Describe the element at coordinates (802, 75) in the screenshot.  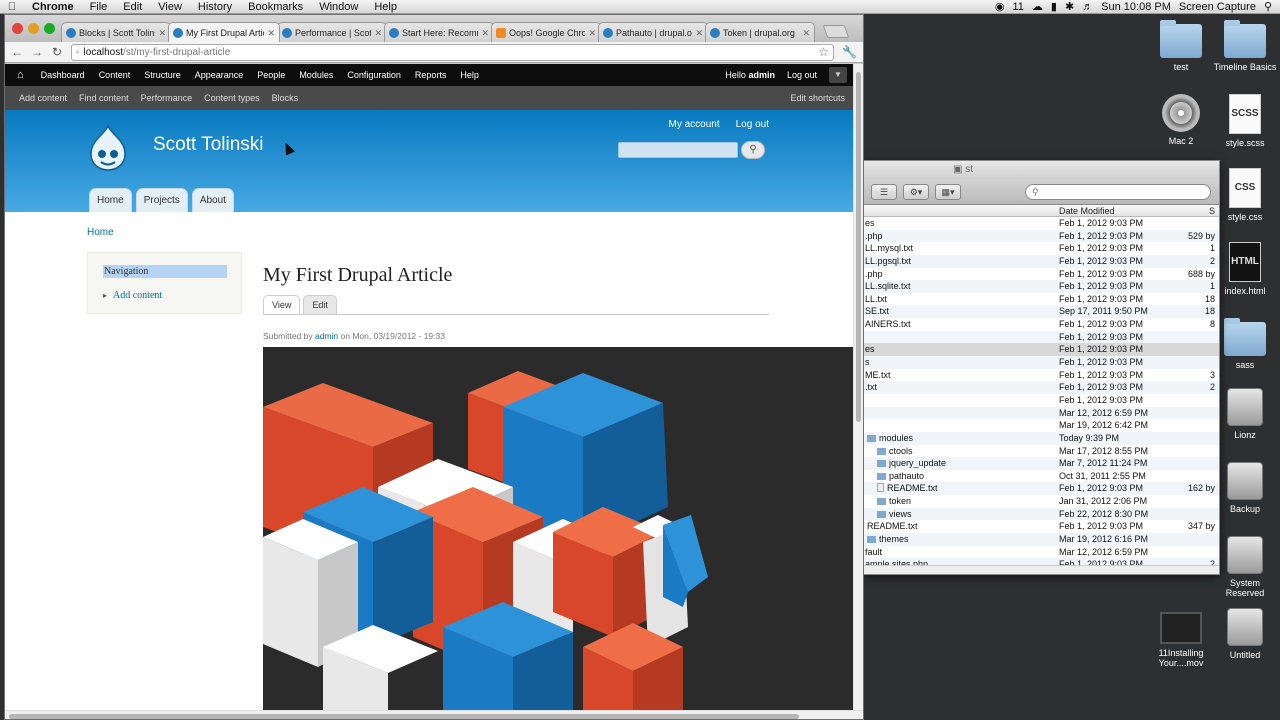
I see `toolbar-logout: Log out` at that location.